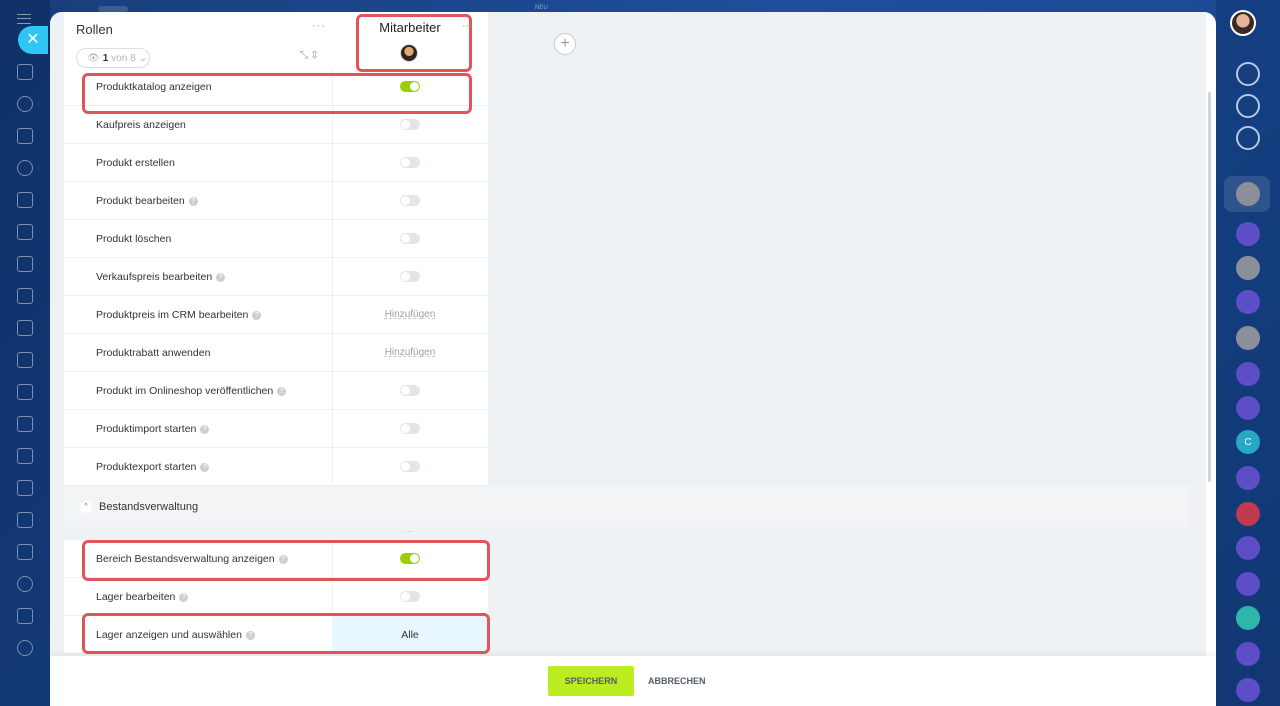 Image resolution: width=1280 pixels, height=706 pixels. Describe the element at coordinates (25, 360) in the screenshot. I see `analytics-icon` at that location.